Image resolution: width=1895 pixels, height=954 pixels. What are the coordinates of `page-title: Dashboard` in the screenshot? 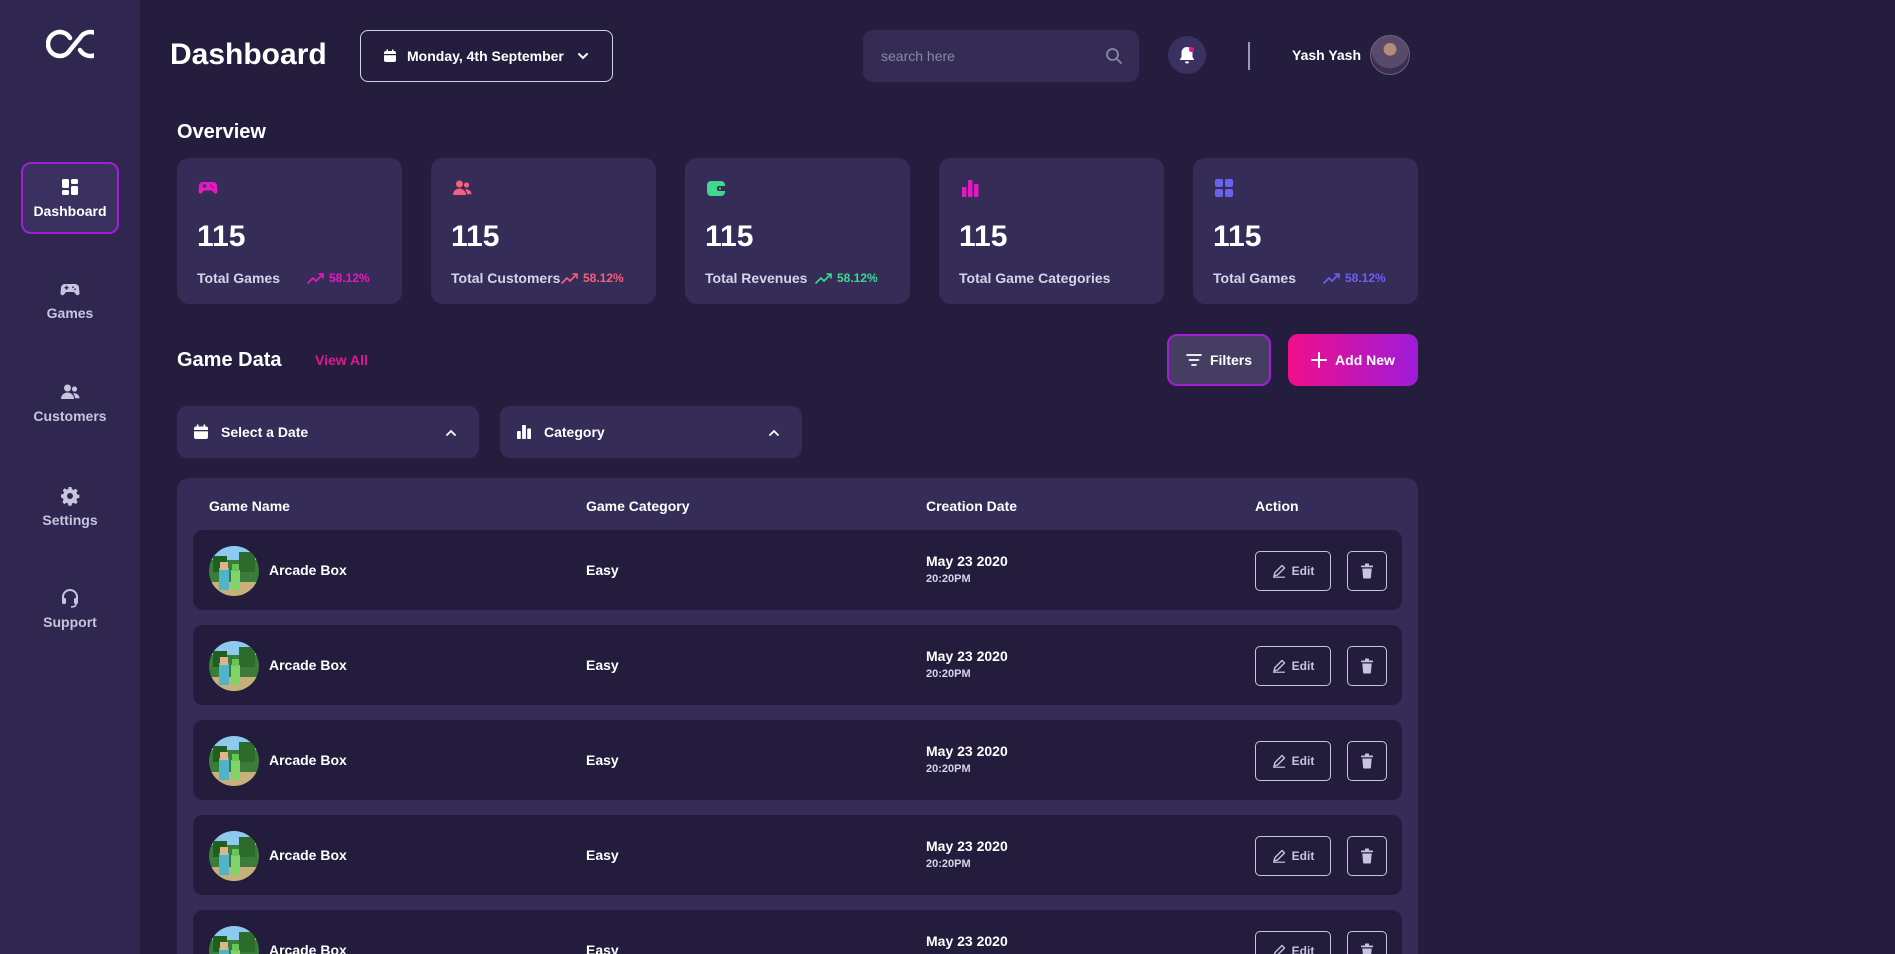 It's located at (248, 54).